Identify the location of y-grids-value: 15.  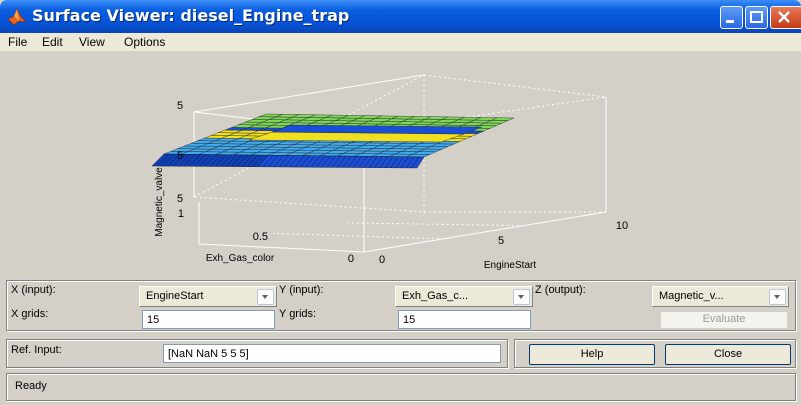
(409, 320).